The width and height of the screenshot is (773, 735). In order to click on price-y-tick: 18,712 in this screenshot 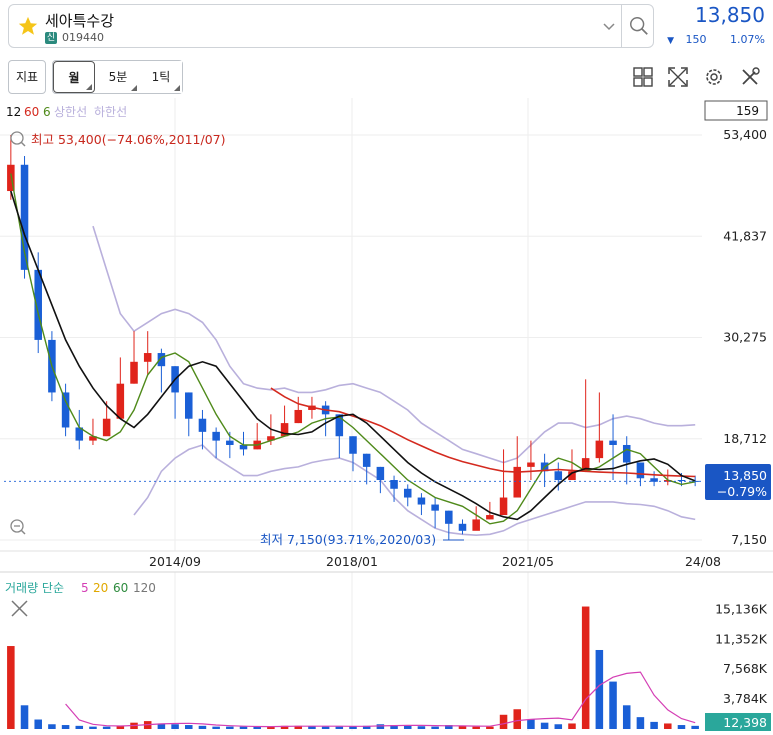, I will do `click(745, 438)`.